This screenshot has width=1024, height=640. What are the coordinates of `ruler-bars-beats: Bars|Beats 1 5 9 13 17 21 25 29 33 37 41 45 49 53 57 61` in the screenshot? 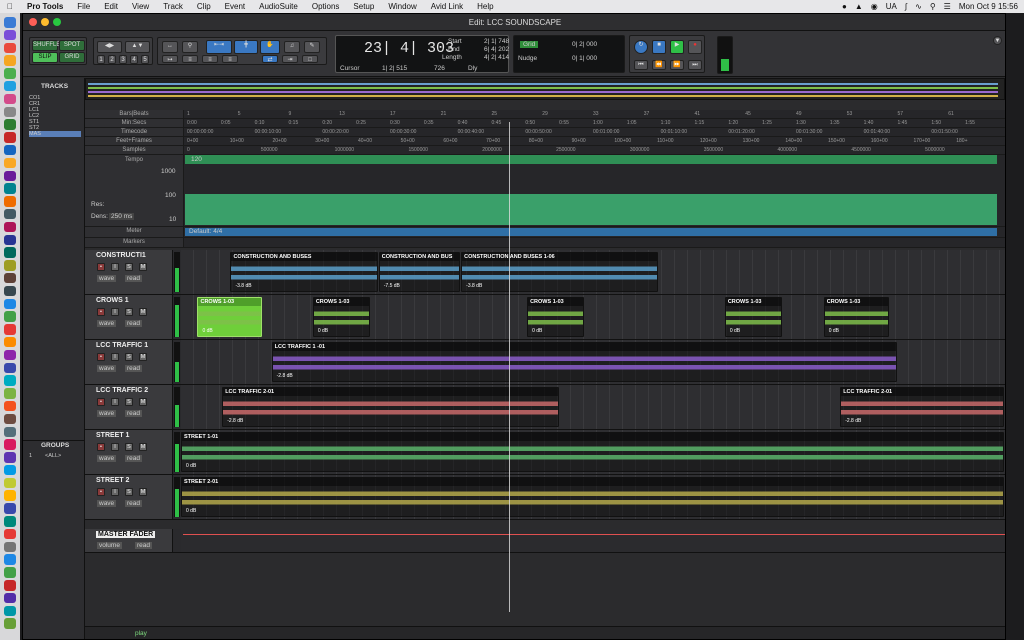 It's located at (545, 114).